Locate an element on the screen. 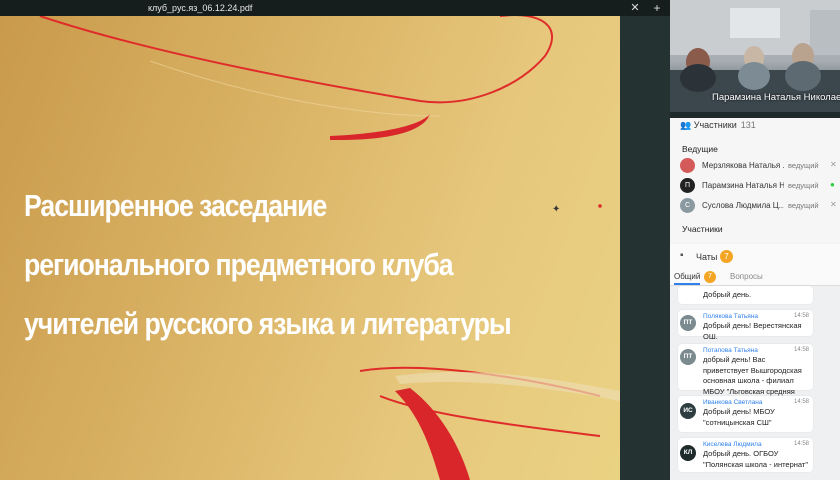 The image size is (840, 480). file-name: клуб_рус.яз_06.12.24.pdf is located at coordinates (200, 8).